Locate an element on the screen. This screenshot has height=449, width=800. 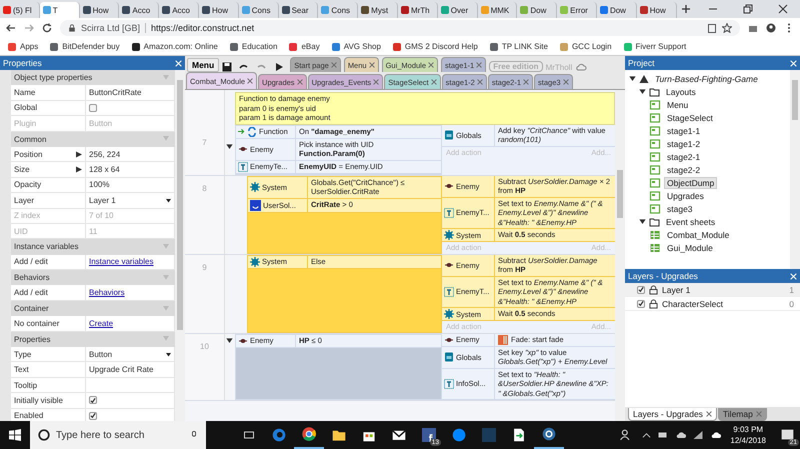
browser-tab: MMK is located at coordinates (498, 10).